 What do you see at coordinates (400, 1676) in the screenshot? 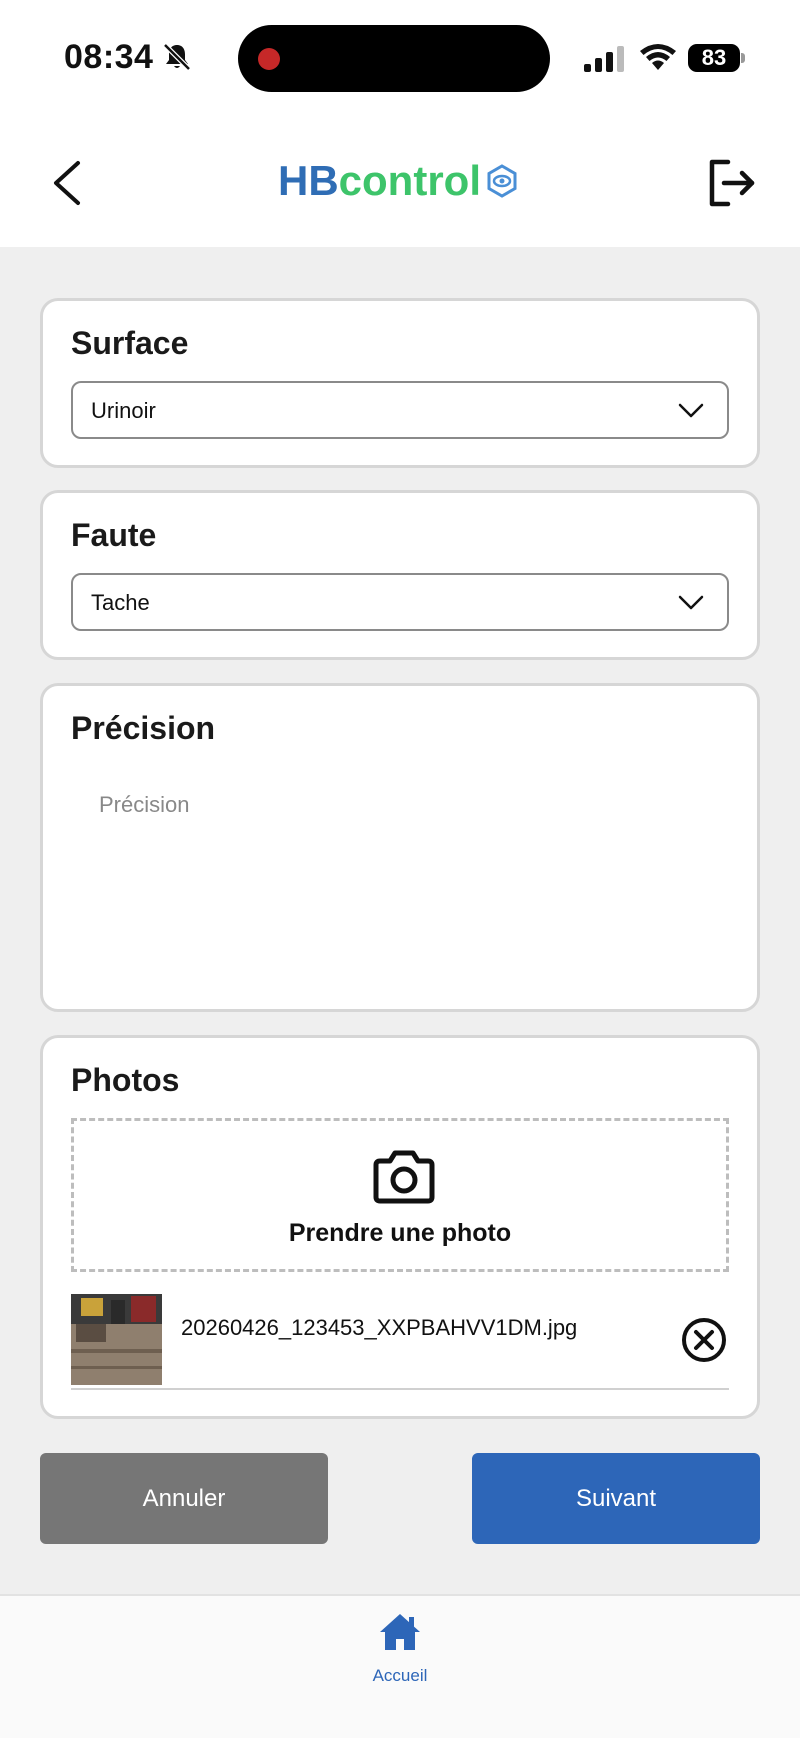
I see `nav-home-label: Accueil` at bounding box center [400, 1676].